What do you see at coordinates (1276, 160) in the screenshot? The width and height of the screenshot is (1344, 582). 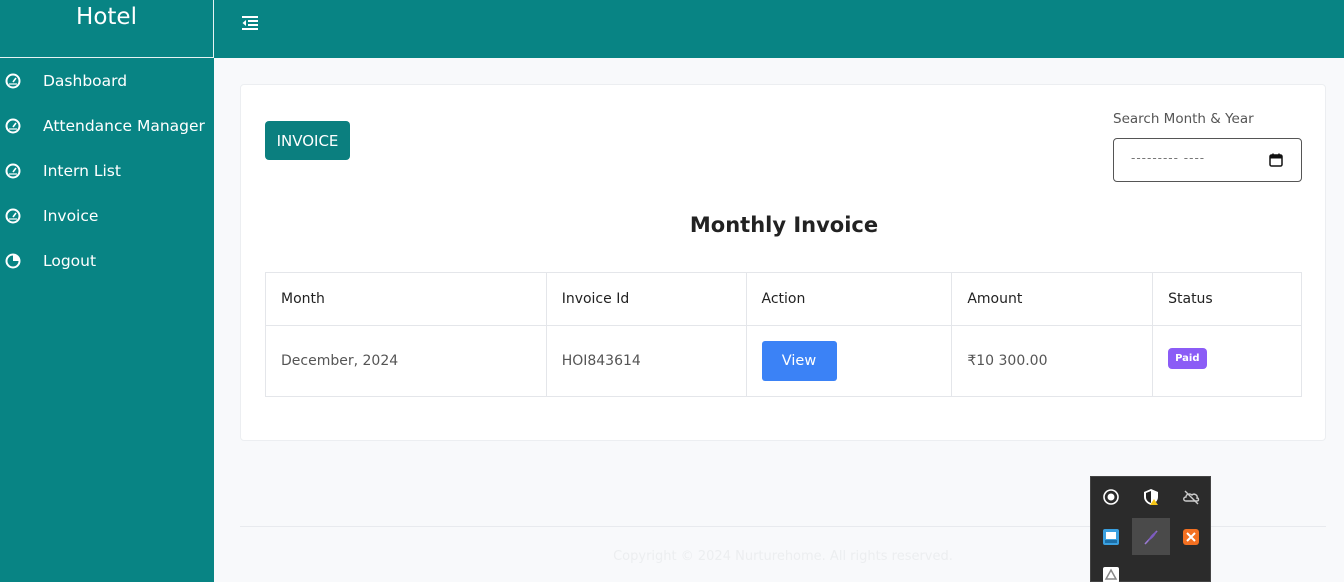 I see `calendar-icon` at bounding box center [1276, 160].